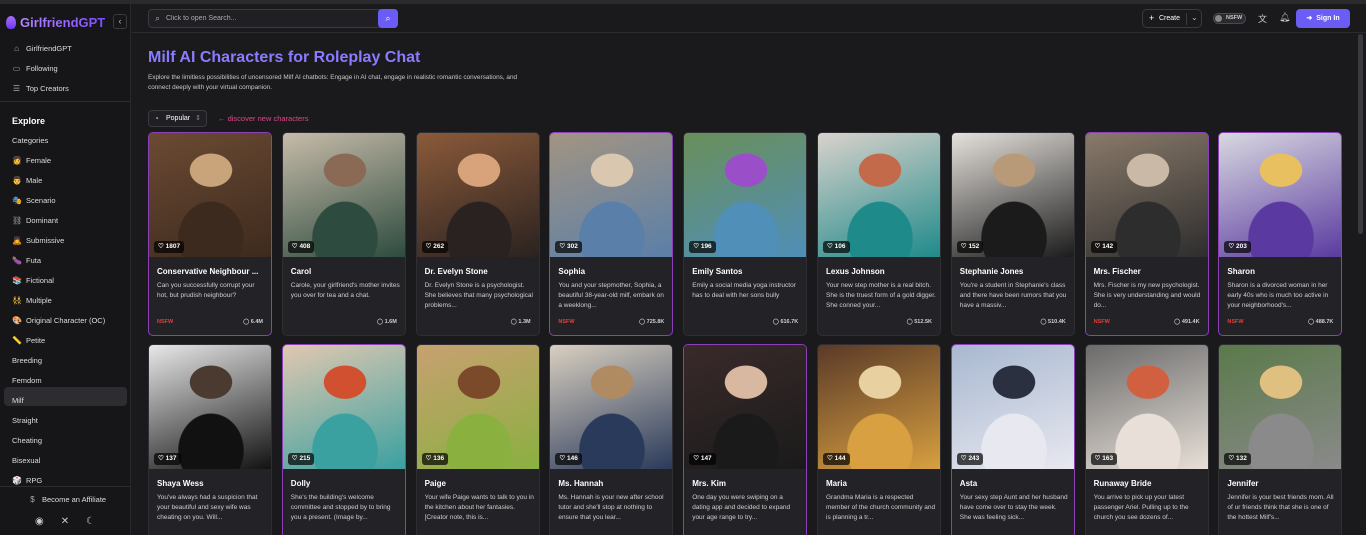  What do you see at coordinates (30, 140) in the screenshot?
I see `sidebar-item-categories: Categories` at bounding box center [30, 140].